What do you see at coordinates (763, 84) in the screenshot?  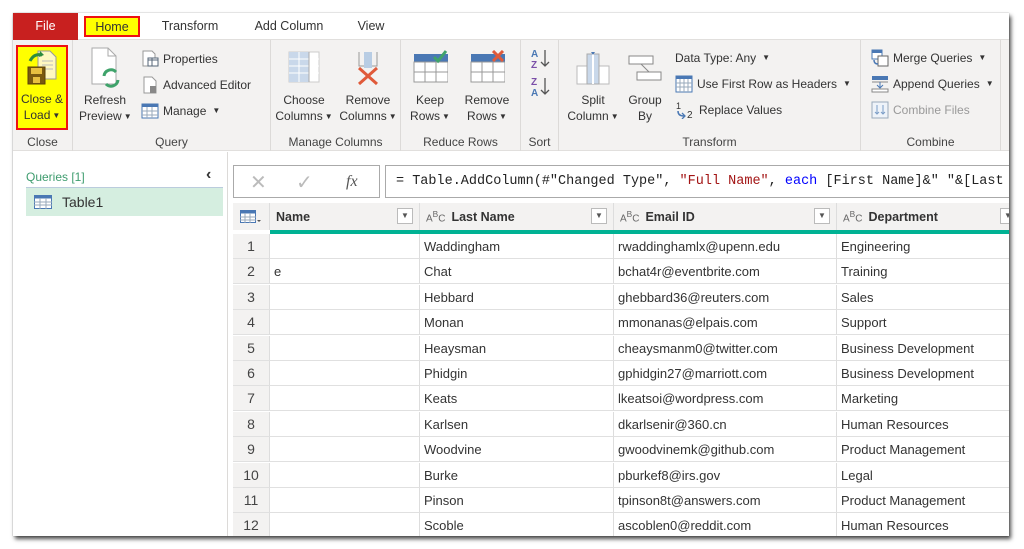 I see `use-first-row-headers-button: Use First Row as Headers ▼` at bounding box center [763, 84].